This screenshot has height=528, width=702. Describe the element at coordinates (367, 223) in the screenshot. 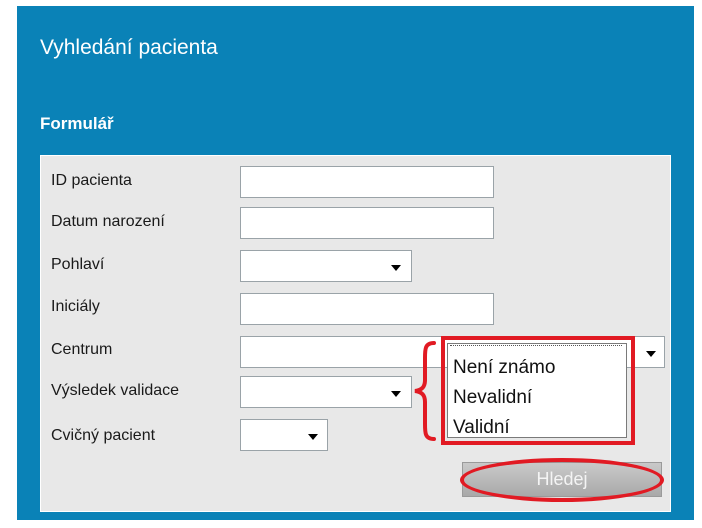

I see `birth-date-input` at that location.